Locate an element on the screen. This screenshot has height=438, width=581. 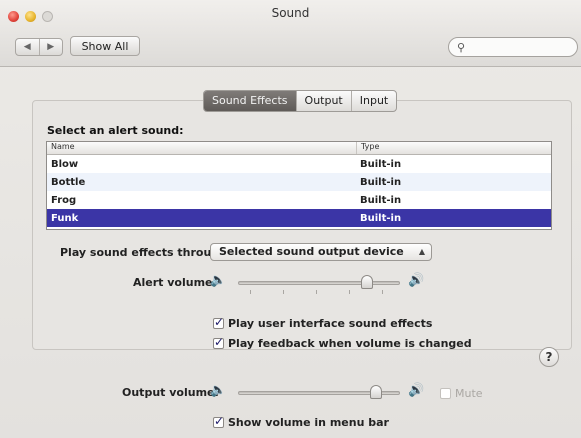
back-forward-control: ◀ ▶ is located at coordinates (39, 47).